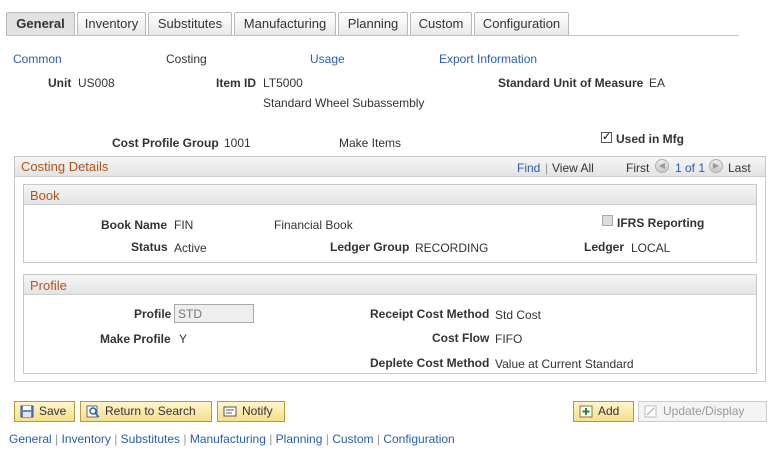  Describe the element at coordinates (60, 83) in the screenshot. I see `unit-label: Unit` at that location.